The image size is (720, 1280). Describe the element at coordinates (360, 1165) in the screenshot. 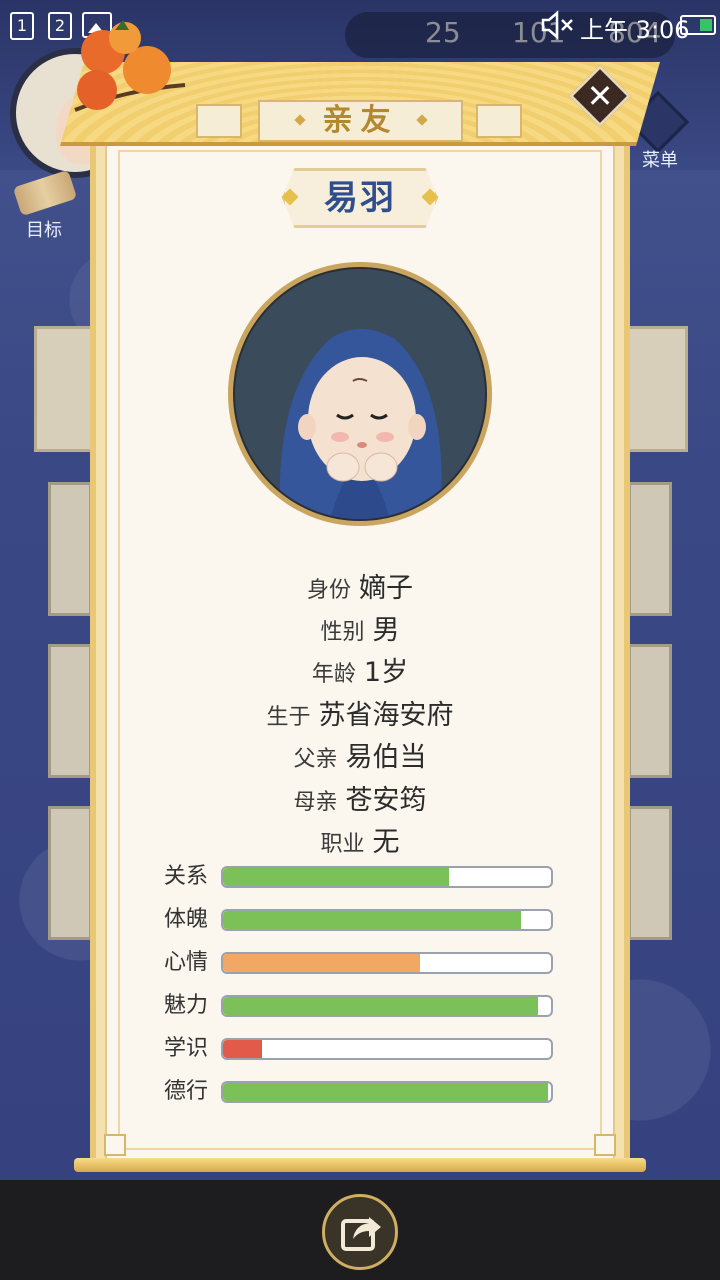

I see `dialog-bottom-rail` at that location.